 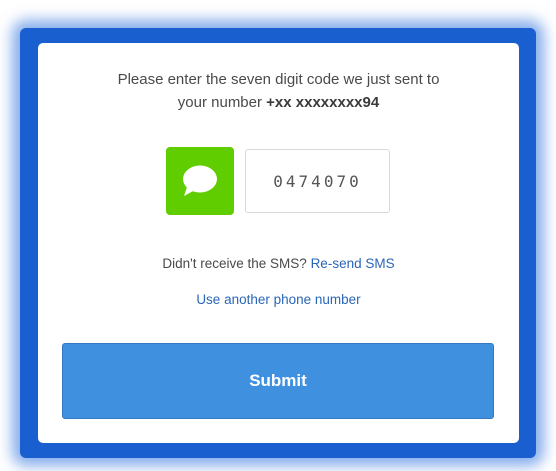 I want to click on sms-bubble-icon, so click(x=200, y=181).